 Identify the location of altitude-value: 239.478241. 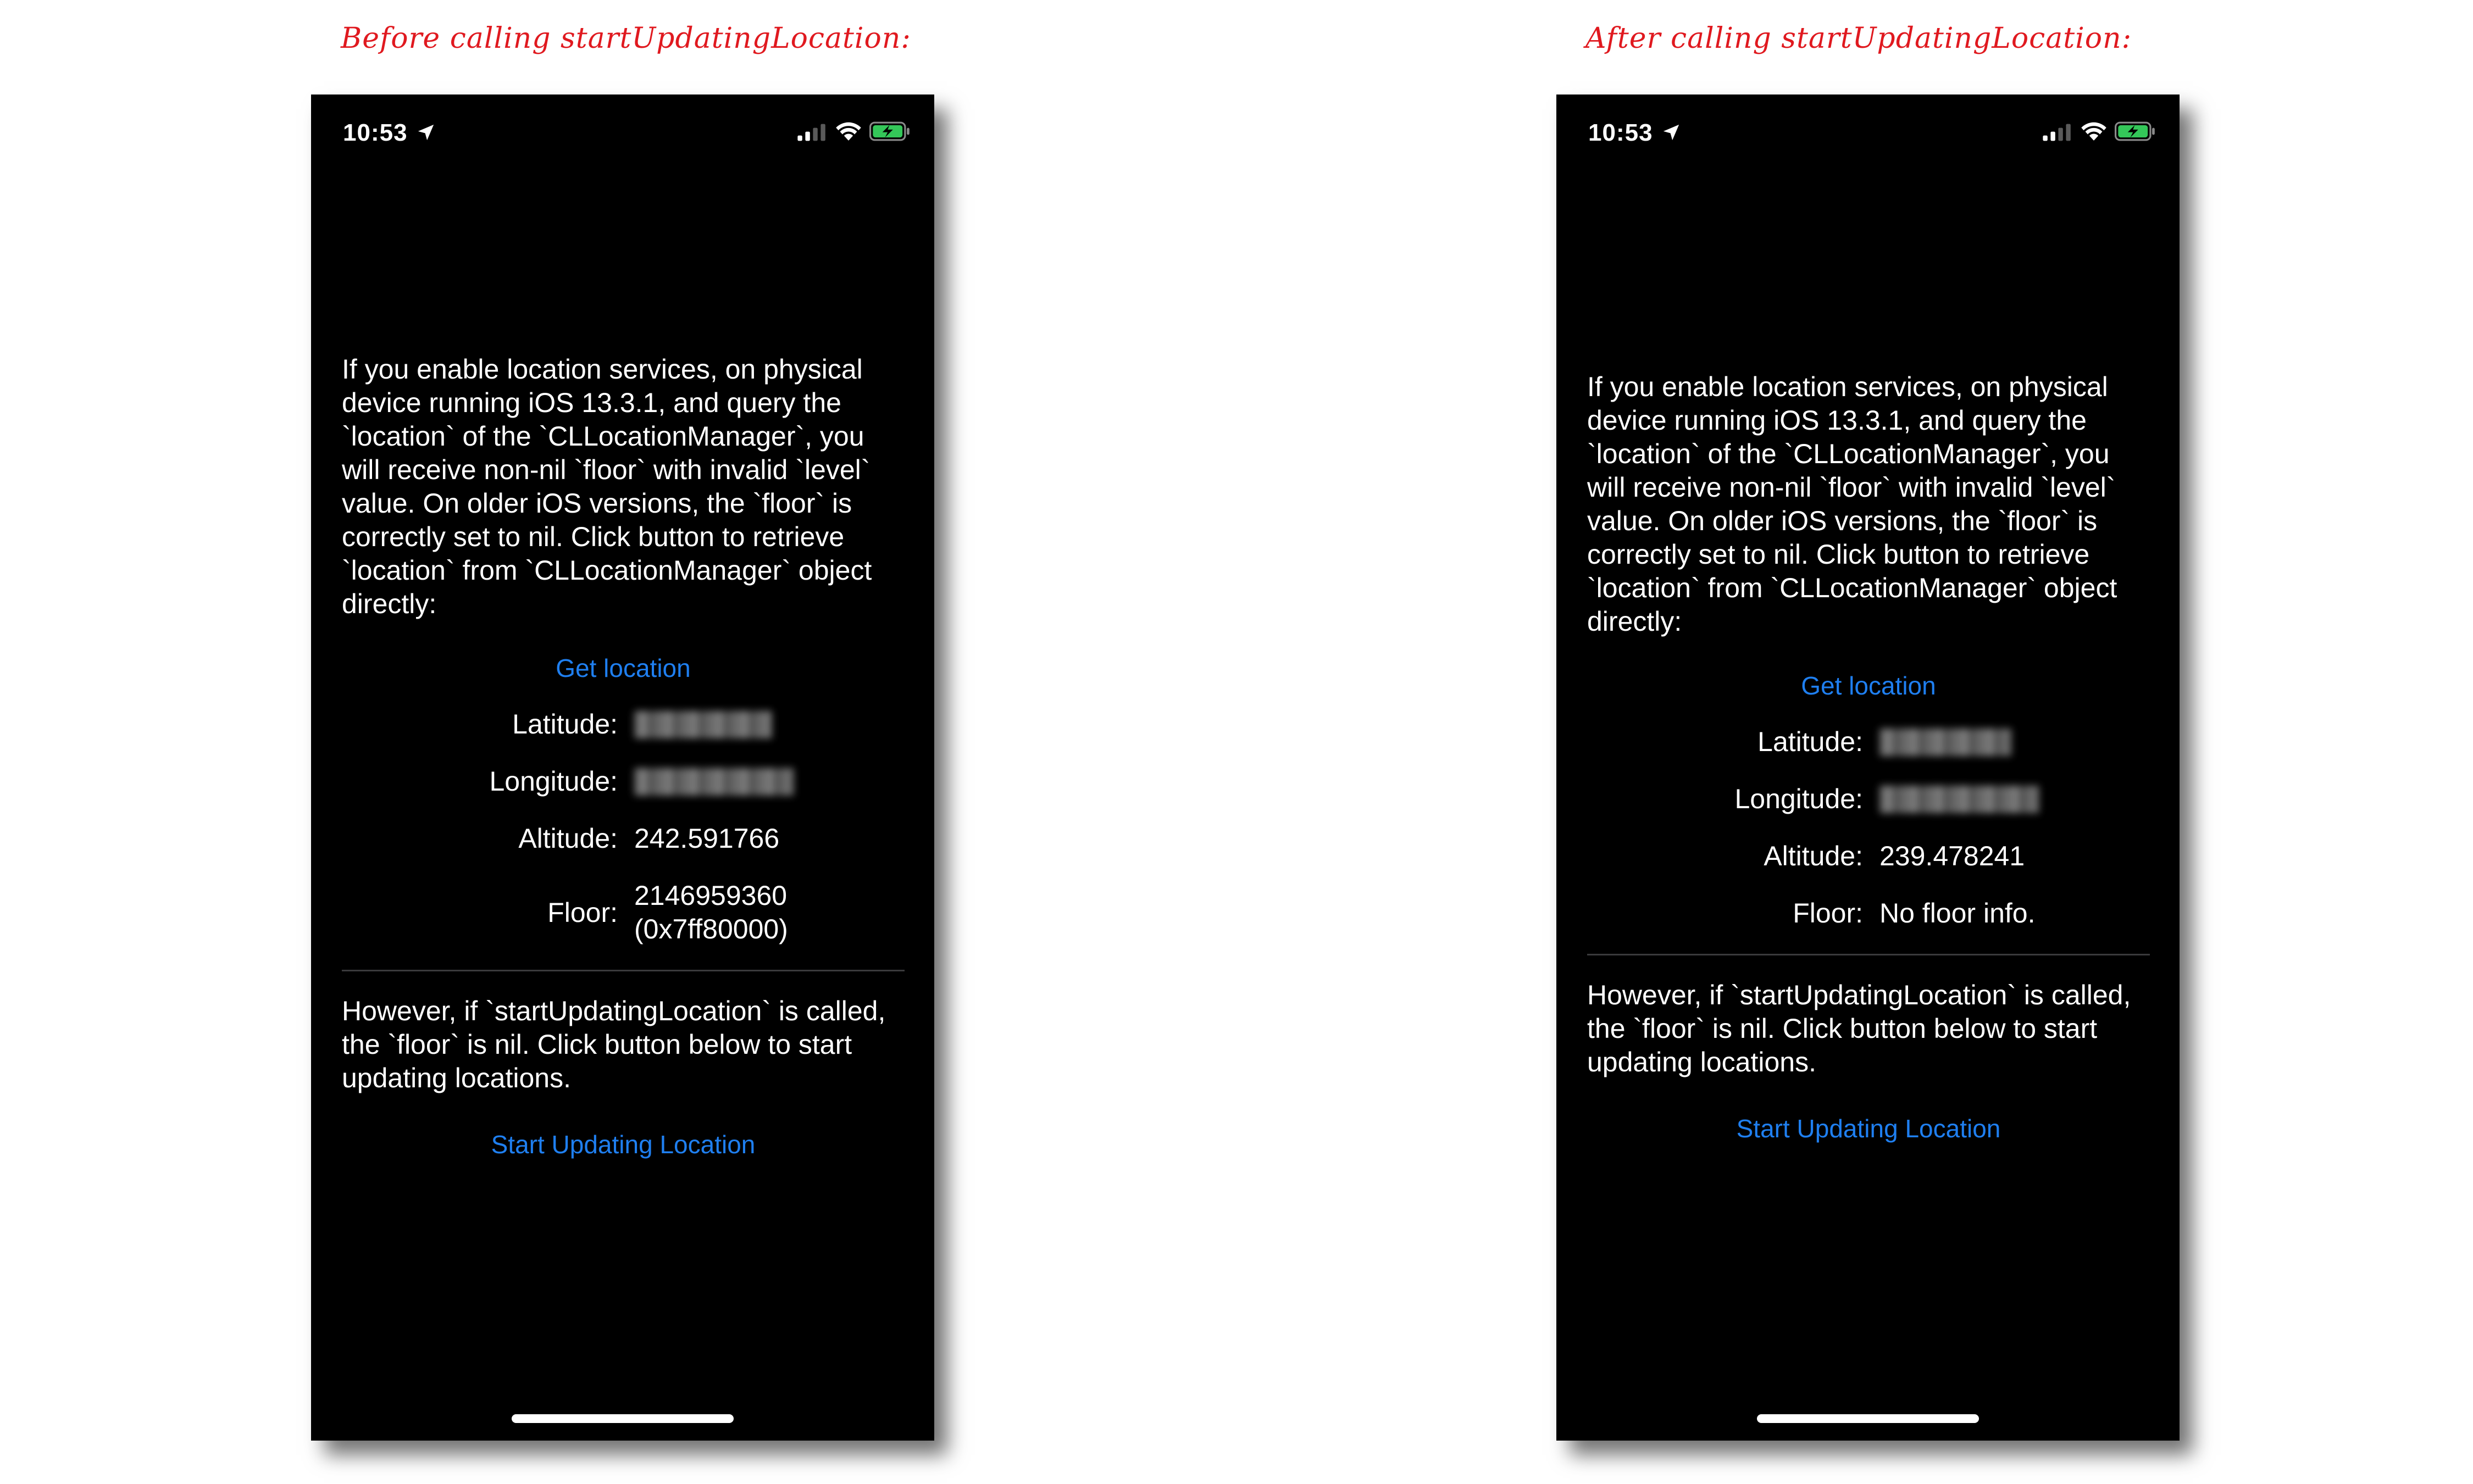
(1952, 856).